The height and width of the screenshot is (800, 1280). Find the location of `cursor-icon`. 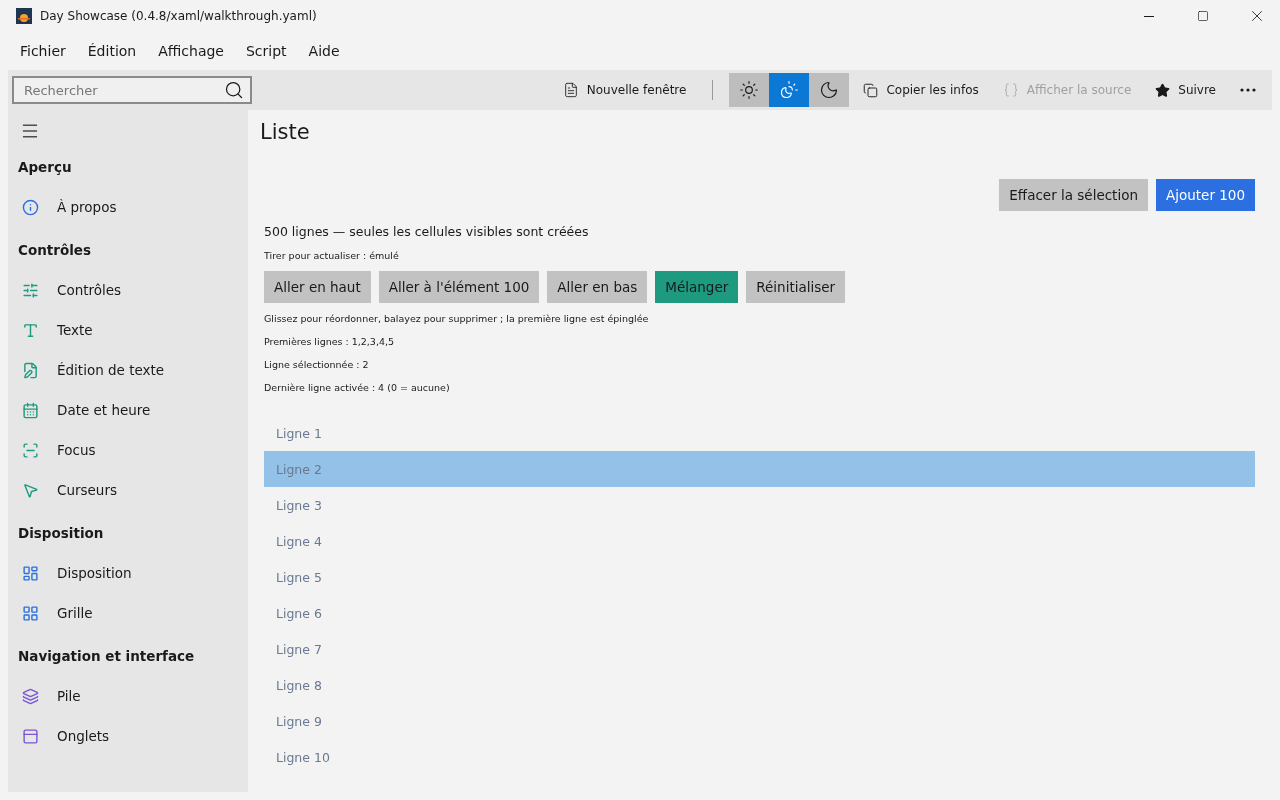

cursor-icon is located at coordinates (30, 490).